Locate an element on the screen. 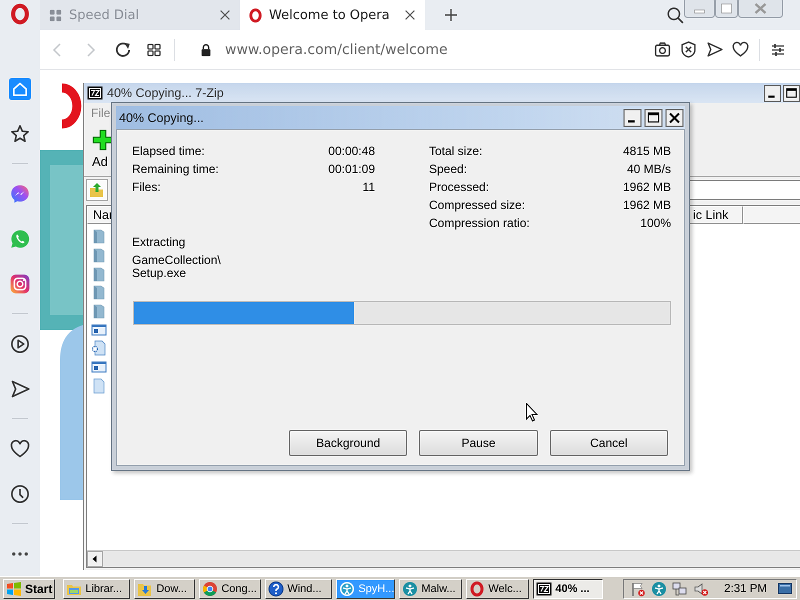  browser-tab: Welcome to Opera is located at coordinates (332, 15).